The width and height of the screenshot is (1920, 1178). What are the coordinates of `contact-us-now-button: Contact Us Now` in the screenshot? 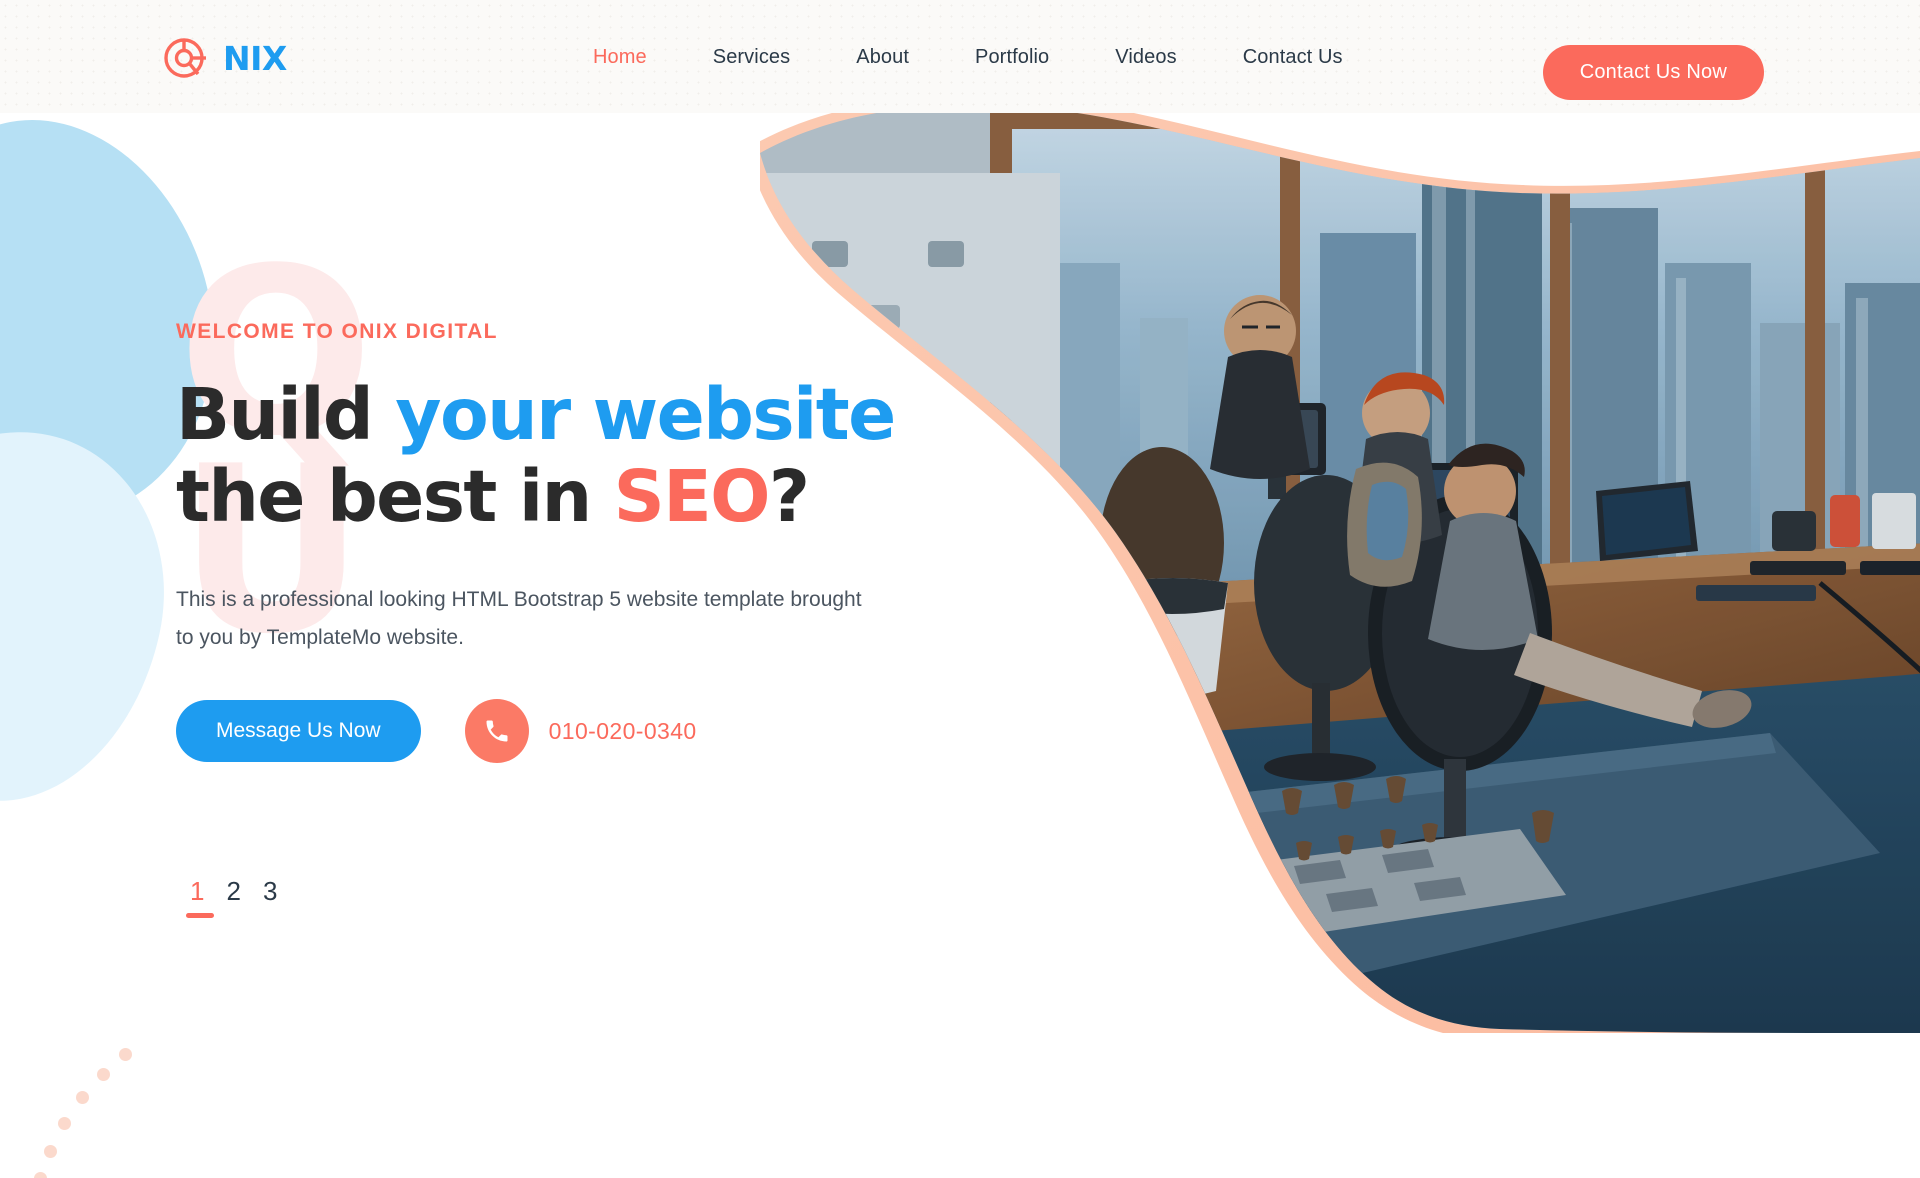 It's located at (1653, 72).